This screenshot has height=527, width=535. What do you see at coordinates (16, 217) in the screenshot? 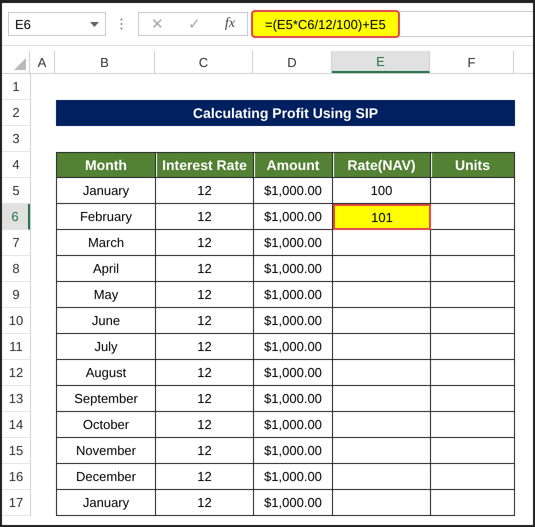
I see `row-header: 6` at bounding box center [16, 217].